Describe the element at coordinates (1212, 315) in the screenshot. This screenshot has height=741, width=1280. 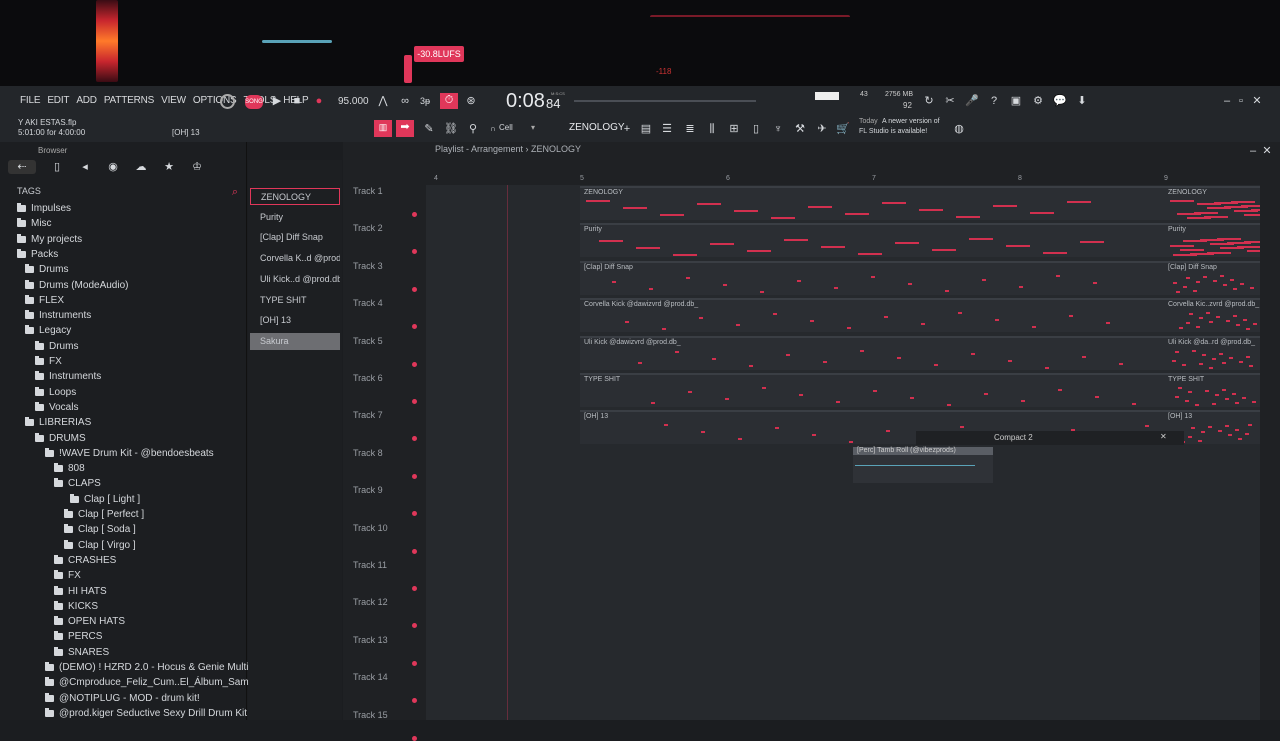
I see `playlist-clip: Corvella Kic..zvrd @prod.db_` at that location.